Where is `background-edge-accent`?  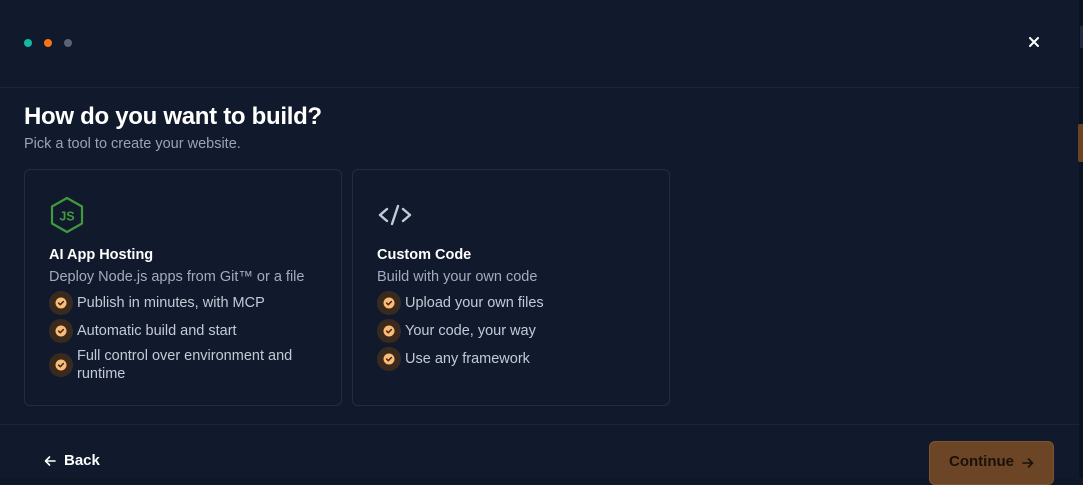
background-edge-accent is located at coordinates (1080, 143).